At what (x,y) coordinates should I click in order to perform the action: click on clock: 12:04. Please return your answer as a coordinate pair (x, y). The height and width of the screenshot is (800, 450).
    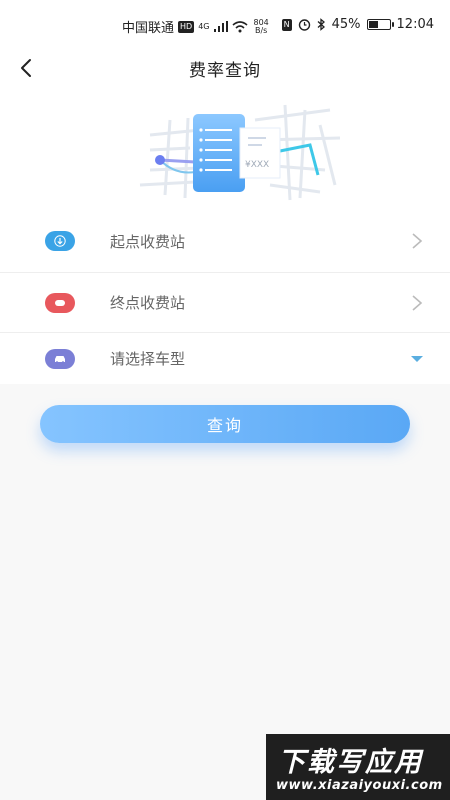
    Looking at the image, I should click on (415, 24).